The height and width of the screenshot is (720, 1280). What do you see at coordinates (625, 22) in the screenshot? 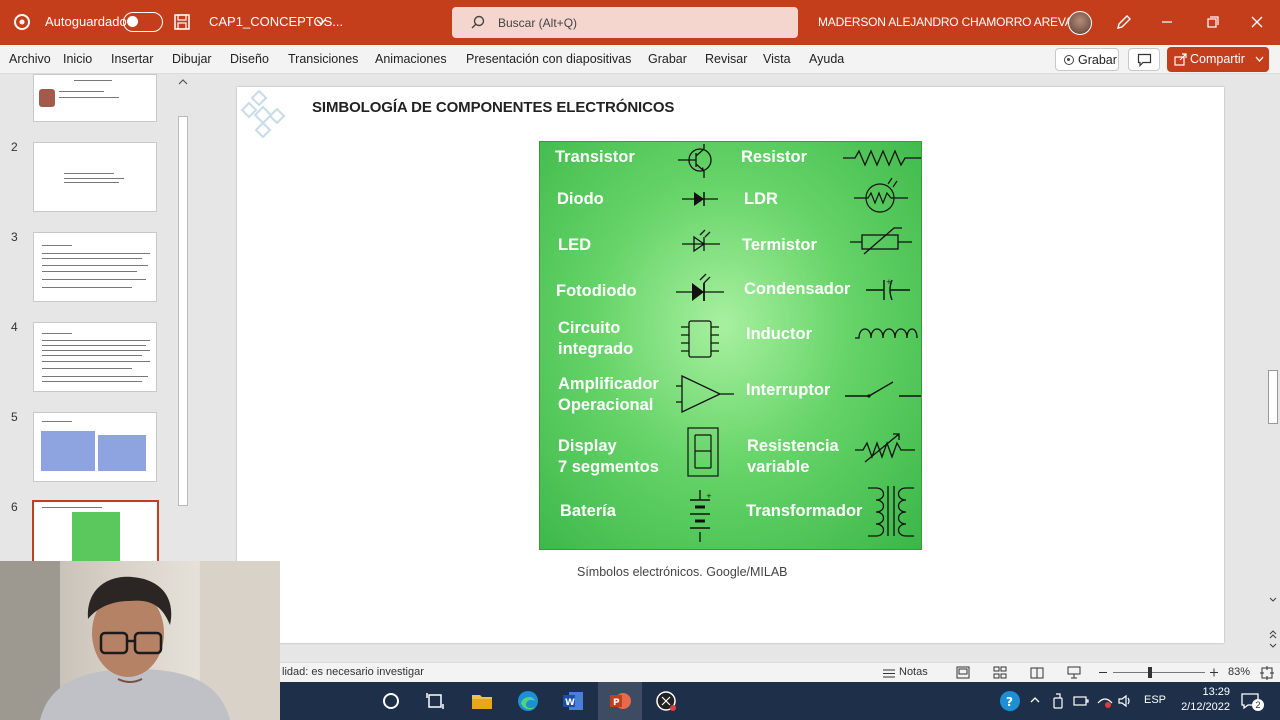
I see `search-box: Buscar (Alt+Q)` at bounding box center [625, 22].